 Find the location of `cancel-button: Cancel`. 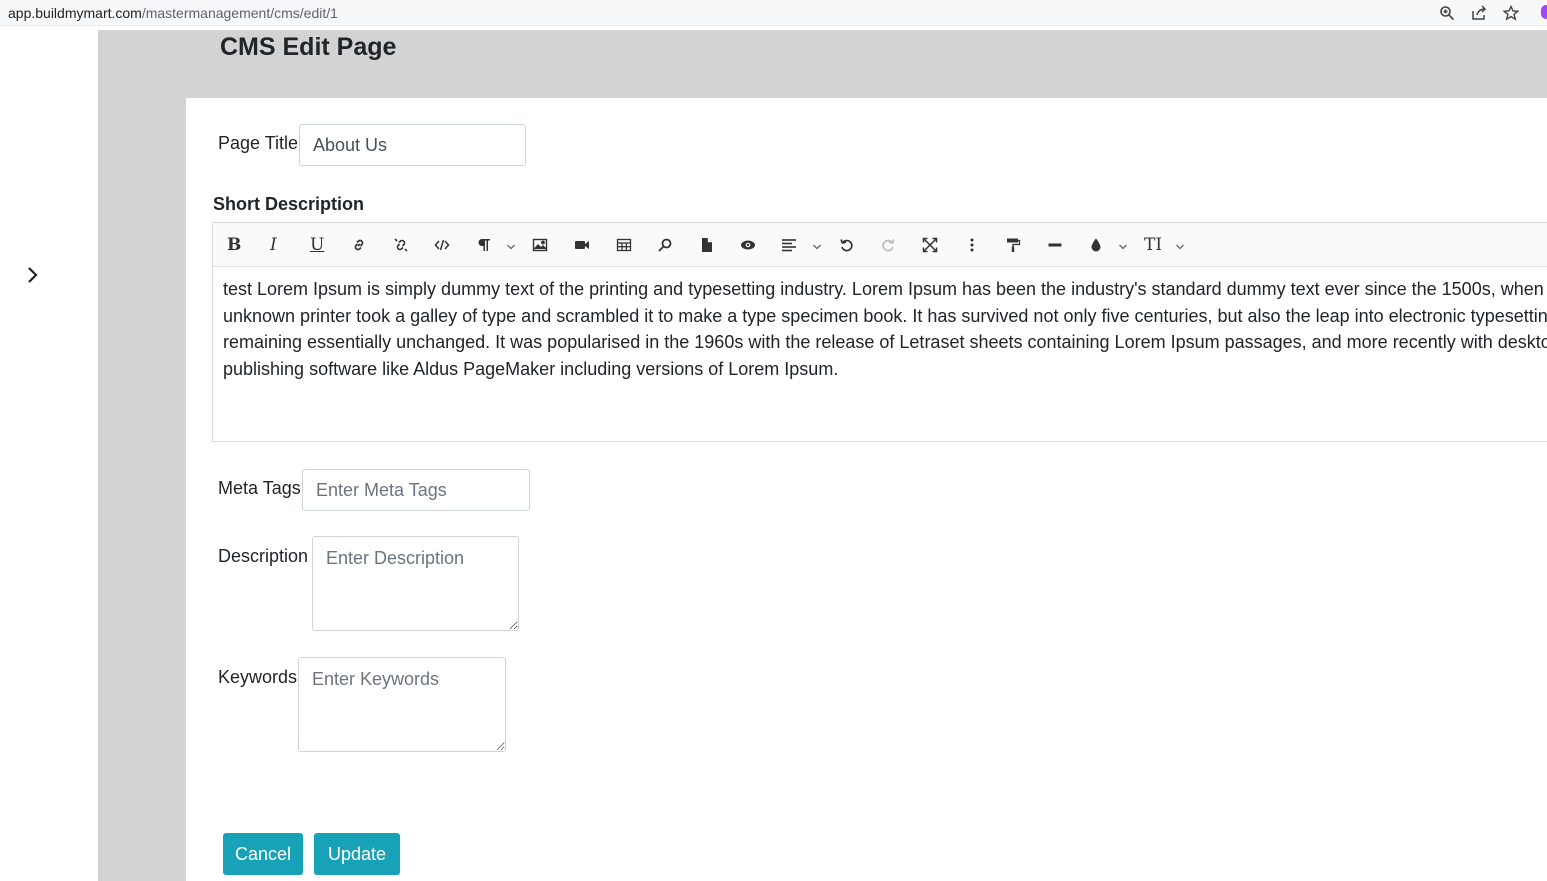

cancel-button: Cancel is located at coordinates (263, 854).